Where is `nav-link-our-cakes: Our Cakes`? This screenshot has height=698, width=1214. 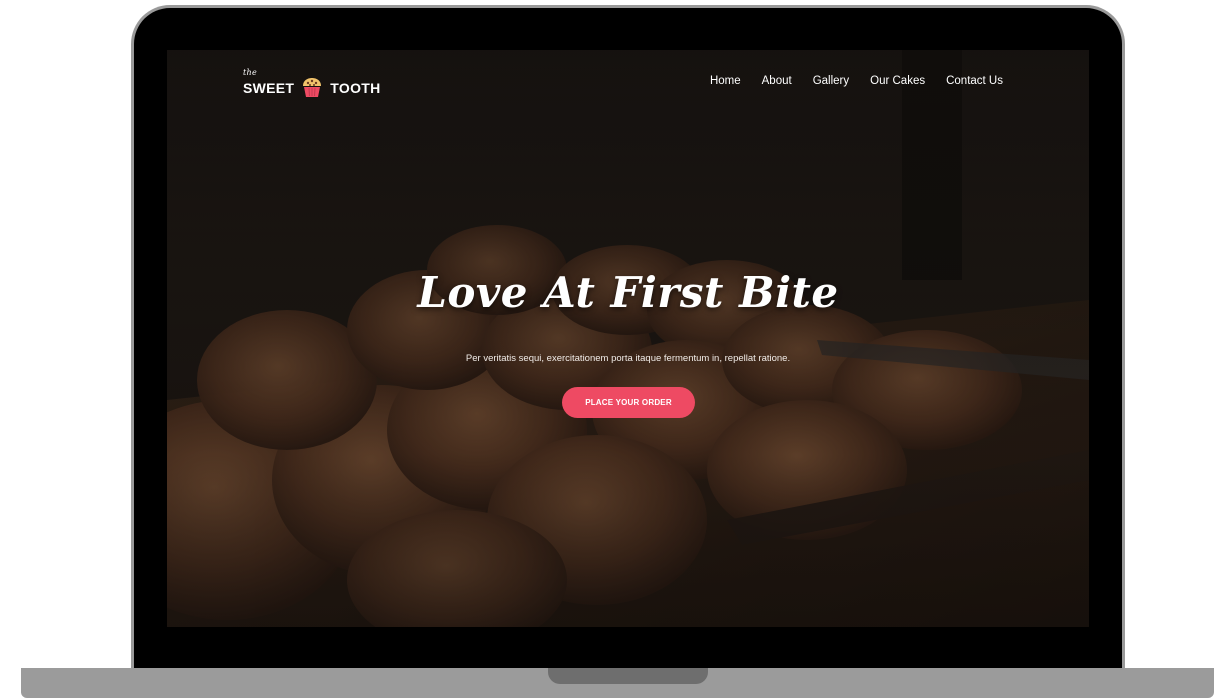
nav-link-our-cakes: Our Cakes is located at coordinates (897, 81).